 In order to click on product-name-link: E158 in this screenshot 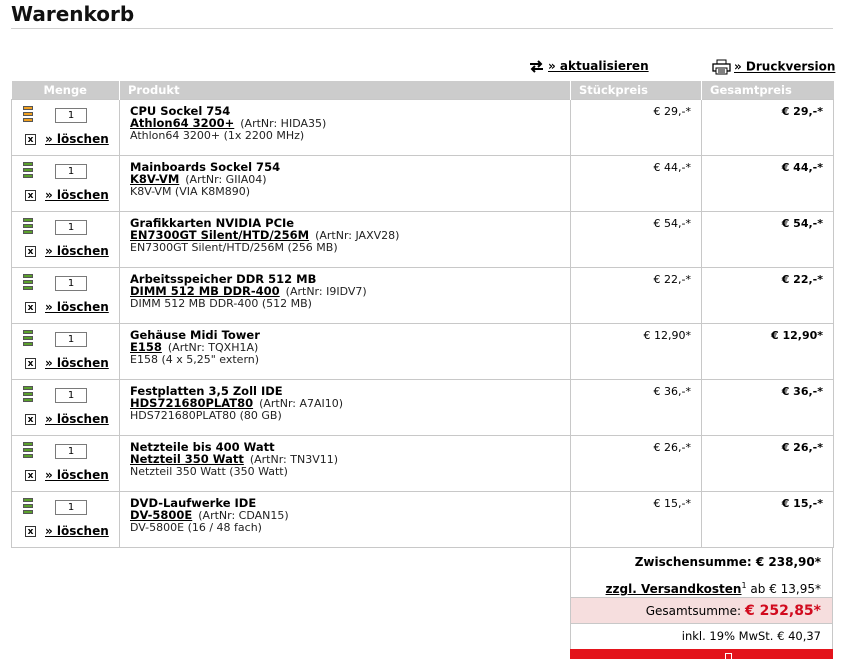, I will do `click(146, 347)`.